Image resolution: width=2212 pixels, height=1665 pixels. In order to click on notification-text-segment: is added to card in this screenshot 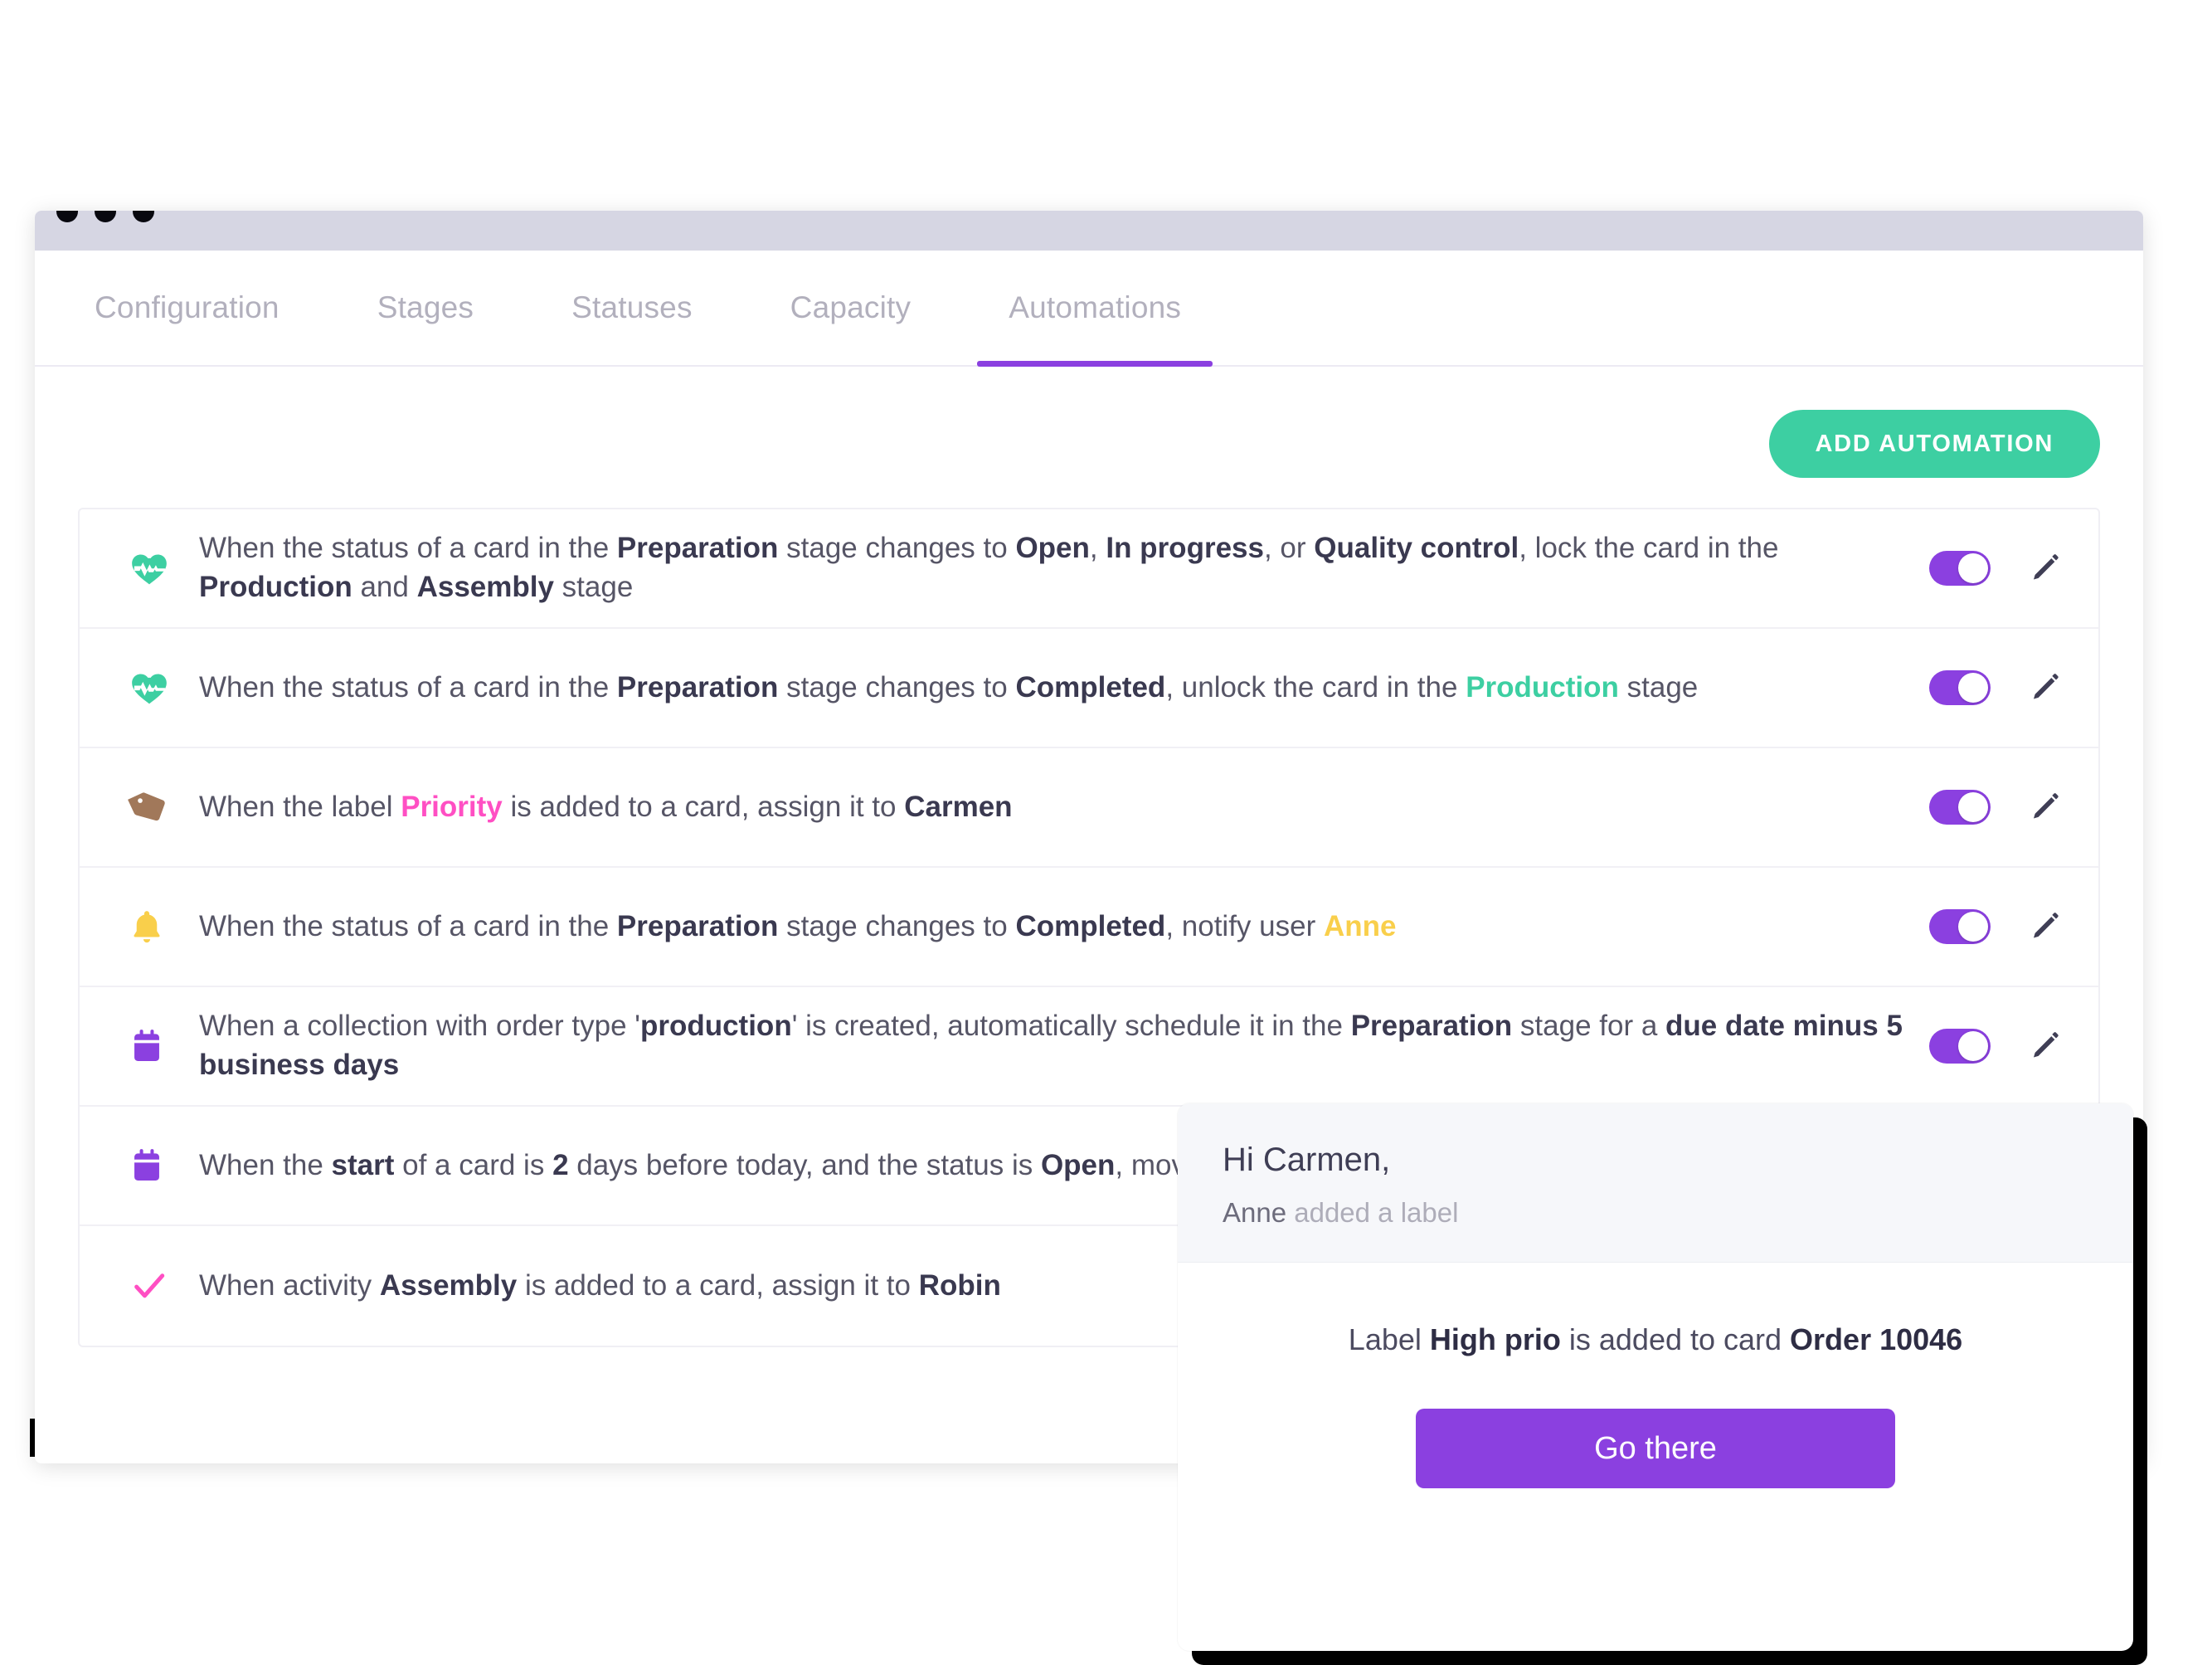, I will do `click(1675, 1339)`.